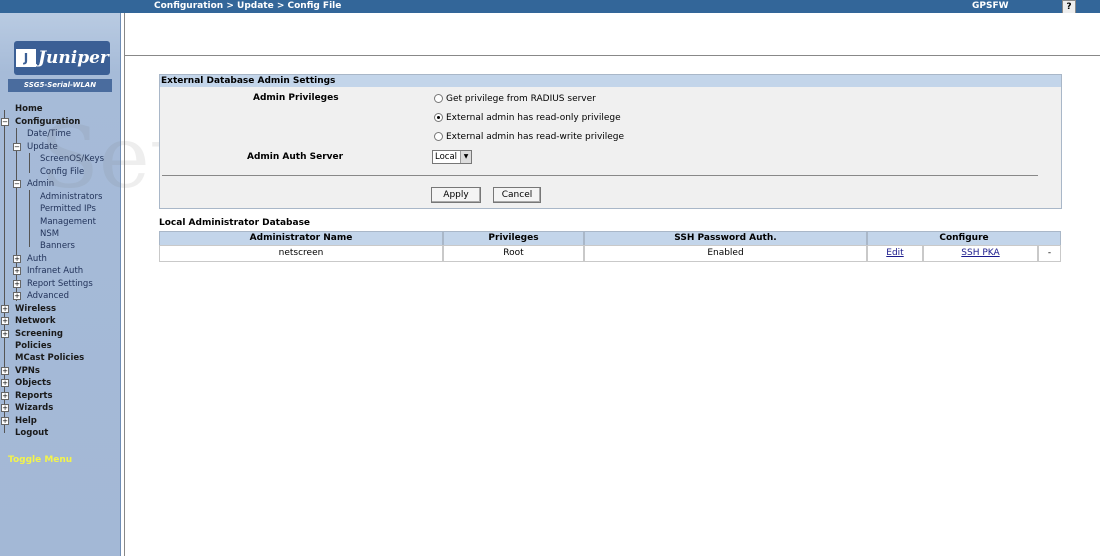  Describe the element at coordinates (60, 85) in the screenshot. I see `device-model: SSG5-Serial-WLAN` at that location.